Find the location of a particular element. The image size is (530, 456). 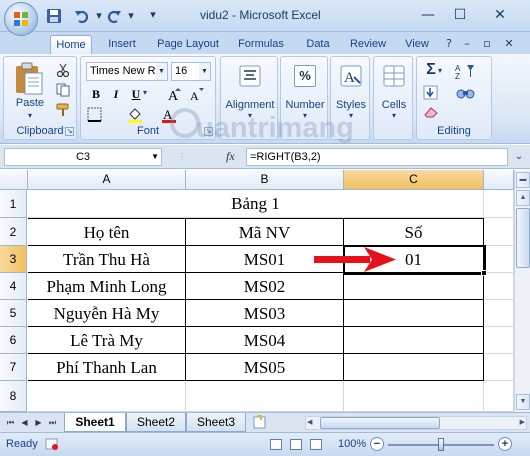

zoom-out-button: − is located at coordinates (377, 444).